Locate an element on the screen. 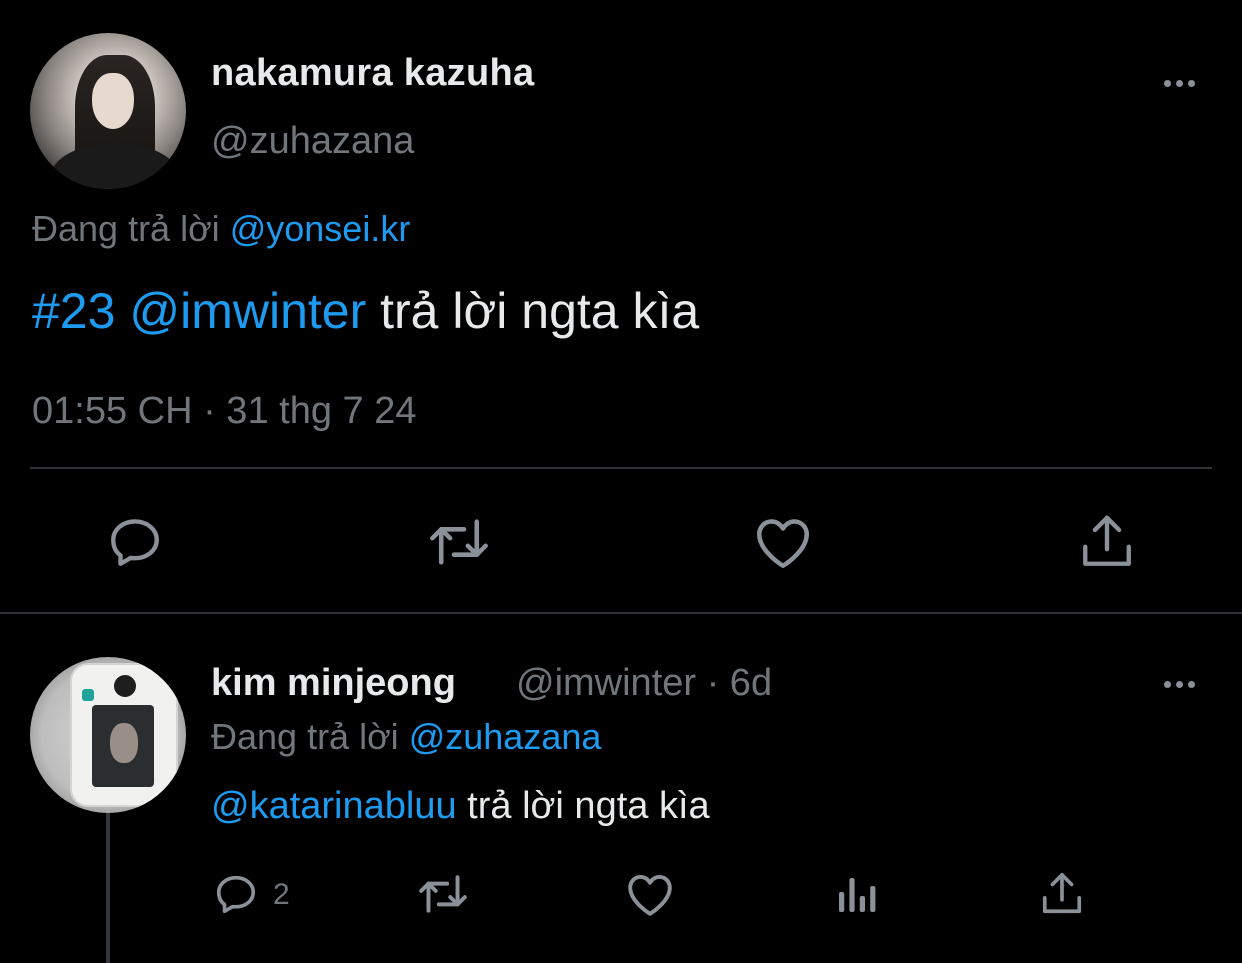 This screenshot has width=1242, height=963. views-icon is located at coordinates (857, 894).